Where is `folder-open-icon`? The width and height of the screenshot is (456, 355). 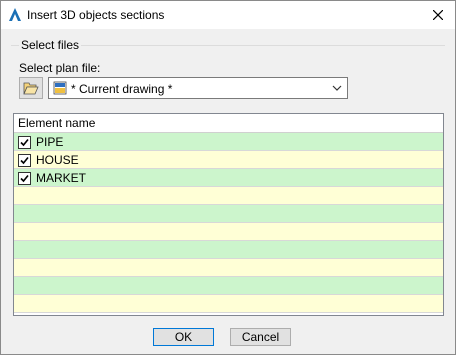
folder-open-icon is located at coordinates (31, 88).